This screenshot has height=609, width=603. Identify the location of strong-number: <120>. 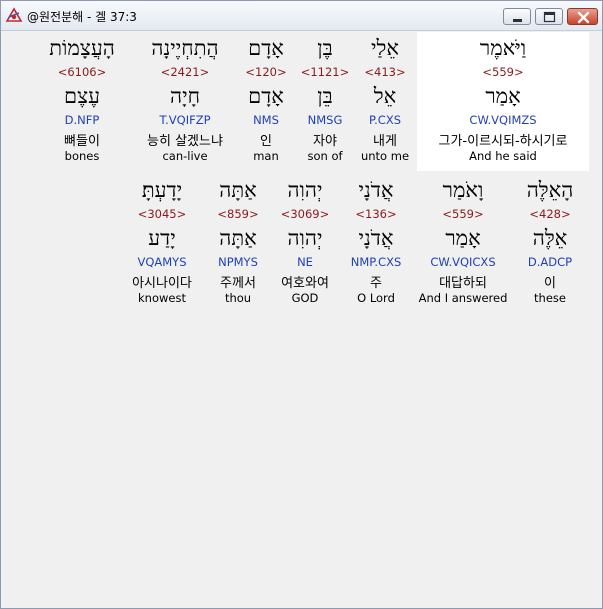
(266, 72).